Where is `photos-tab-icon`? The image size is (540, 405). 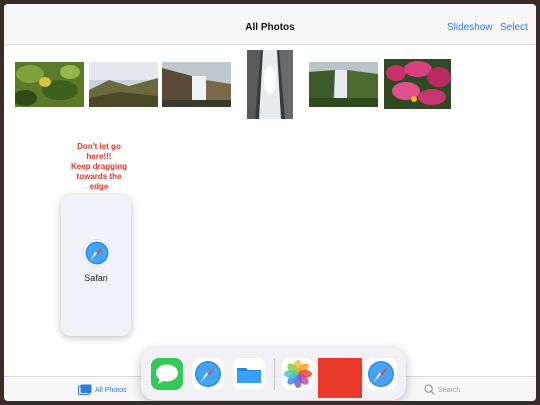
photos-tab-icon is located at coordinates (85, 390).